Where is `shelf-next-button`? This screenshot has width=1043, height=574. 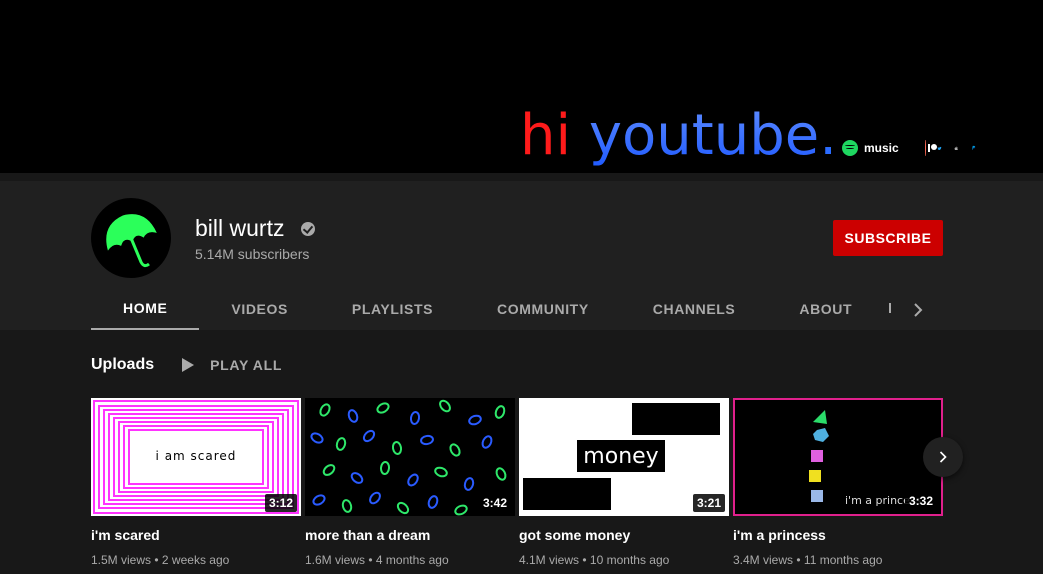
shelf-next-button is located at coordinates (943, 457).